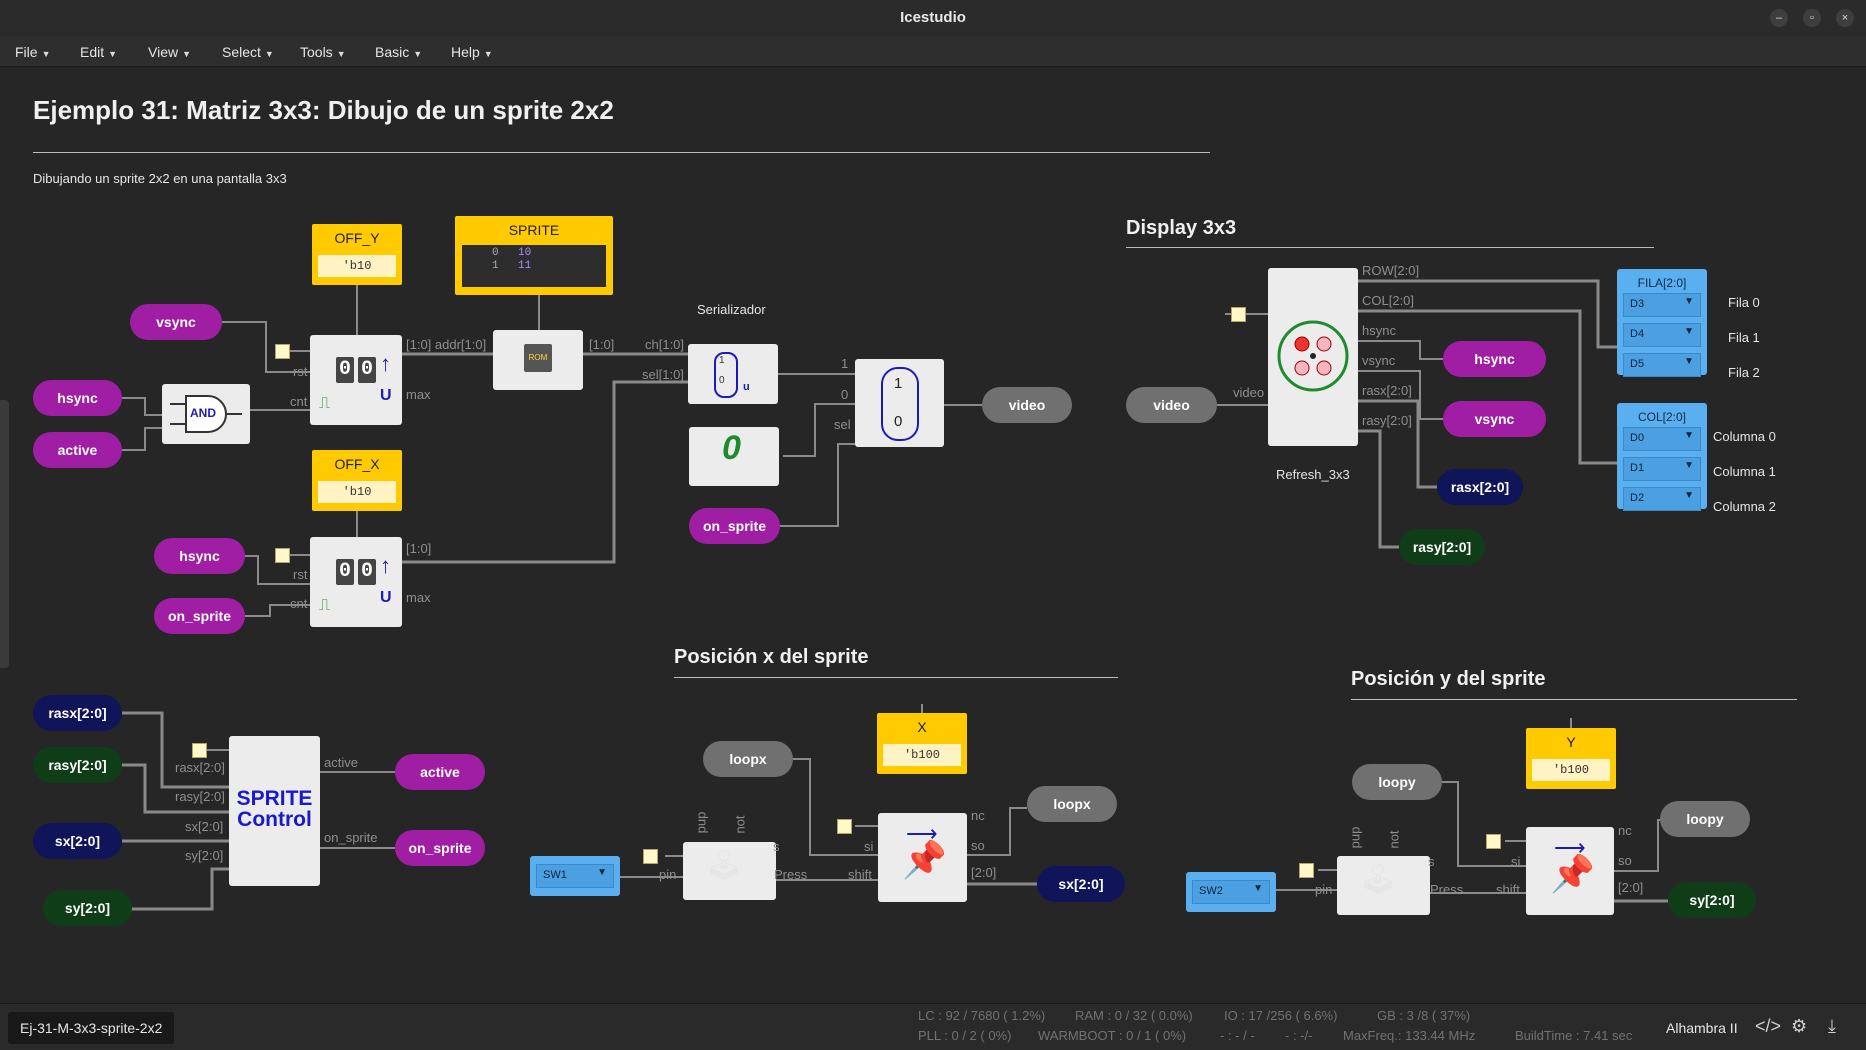 This screenshot has height=1050, width=1866. What do you see at coordinates (77, 765) in the screenshot?
I see `rasy-input: rasy[2:0]` at bounding box center [77, 765].